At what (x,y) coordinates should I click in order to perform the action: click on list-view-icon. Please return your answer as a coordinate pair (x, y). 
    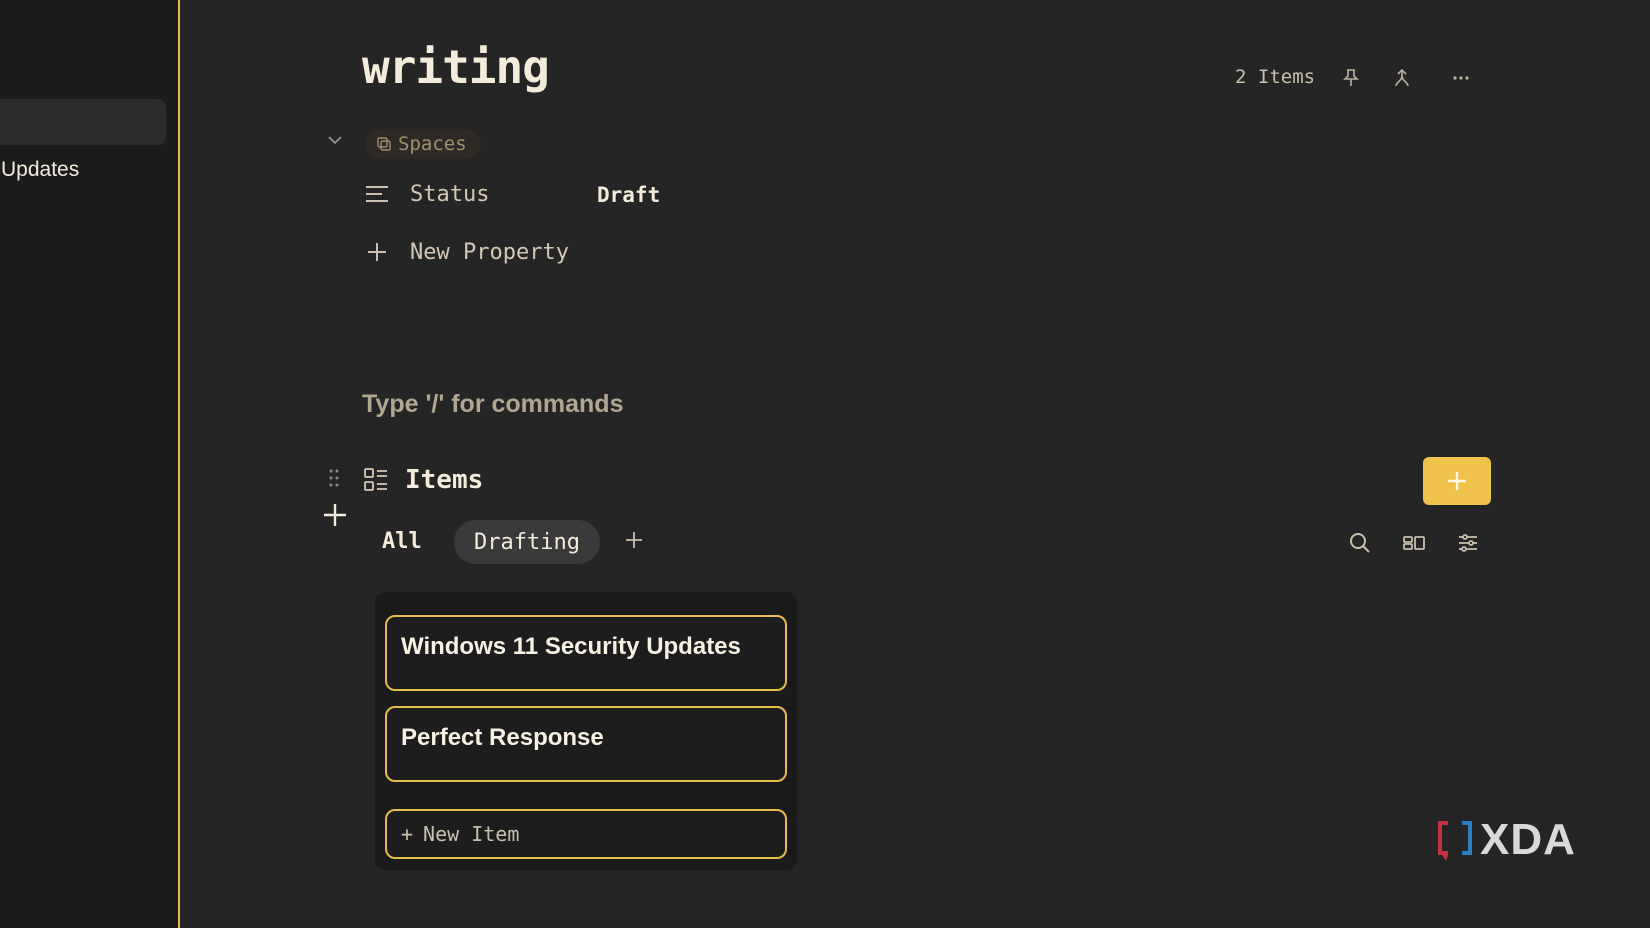
    Looking at the image, I should click on (377, 481).